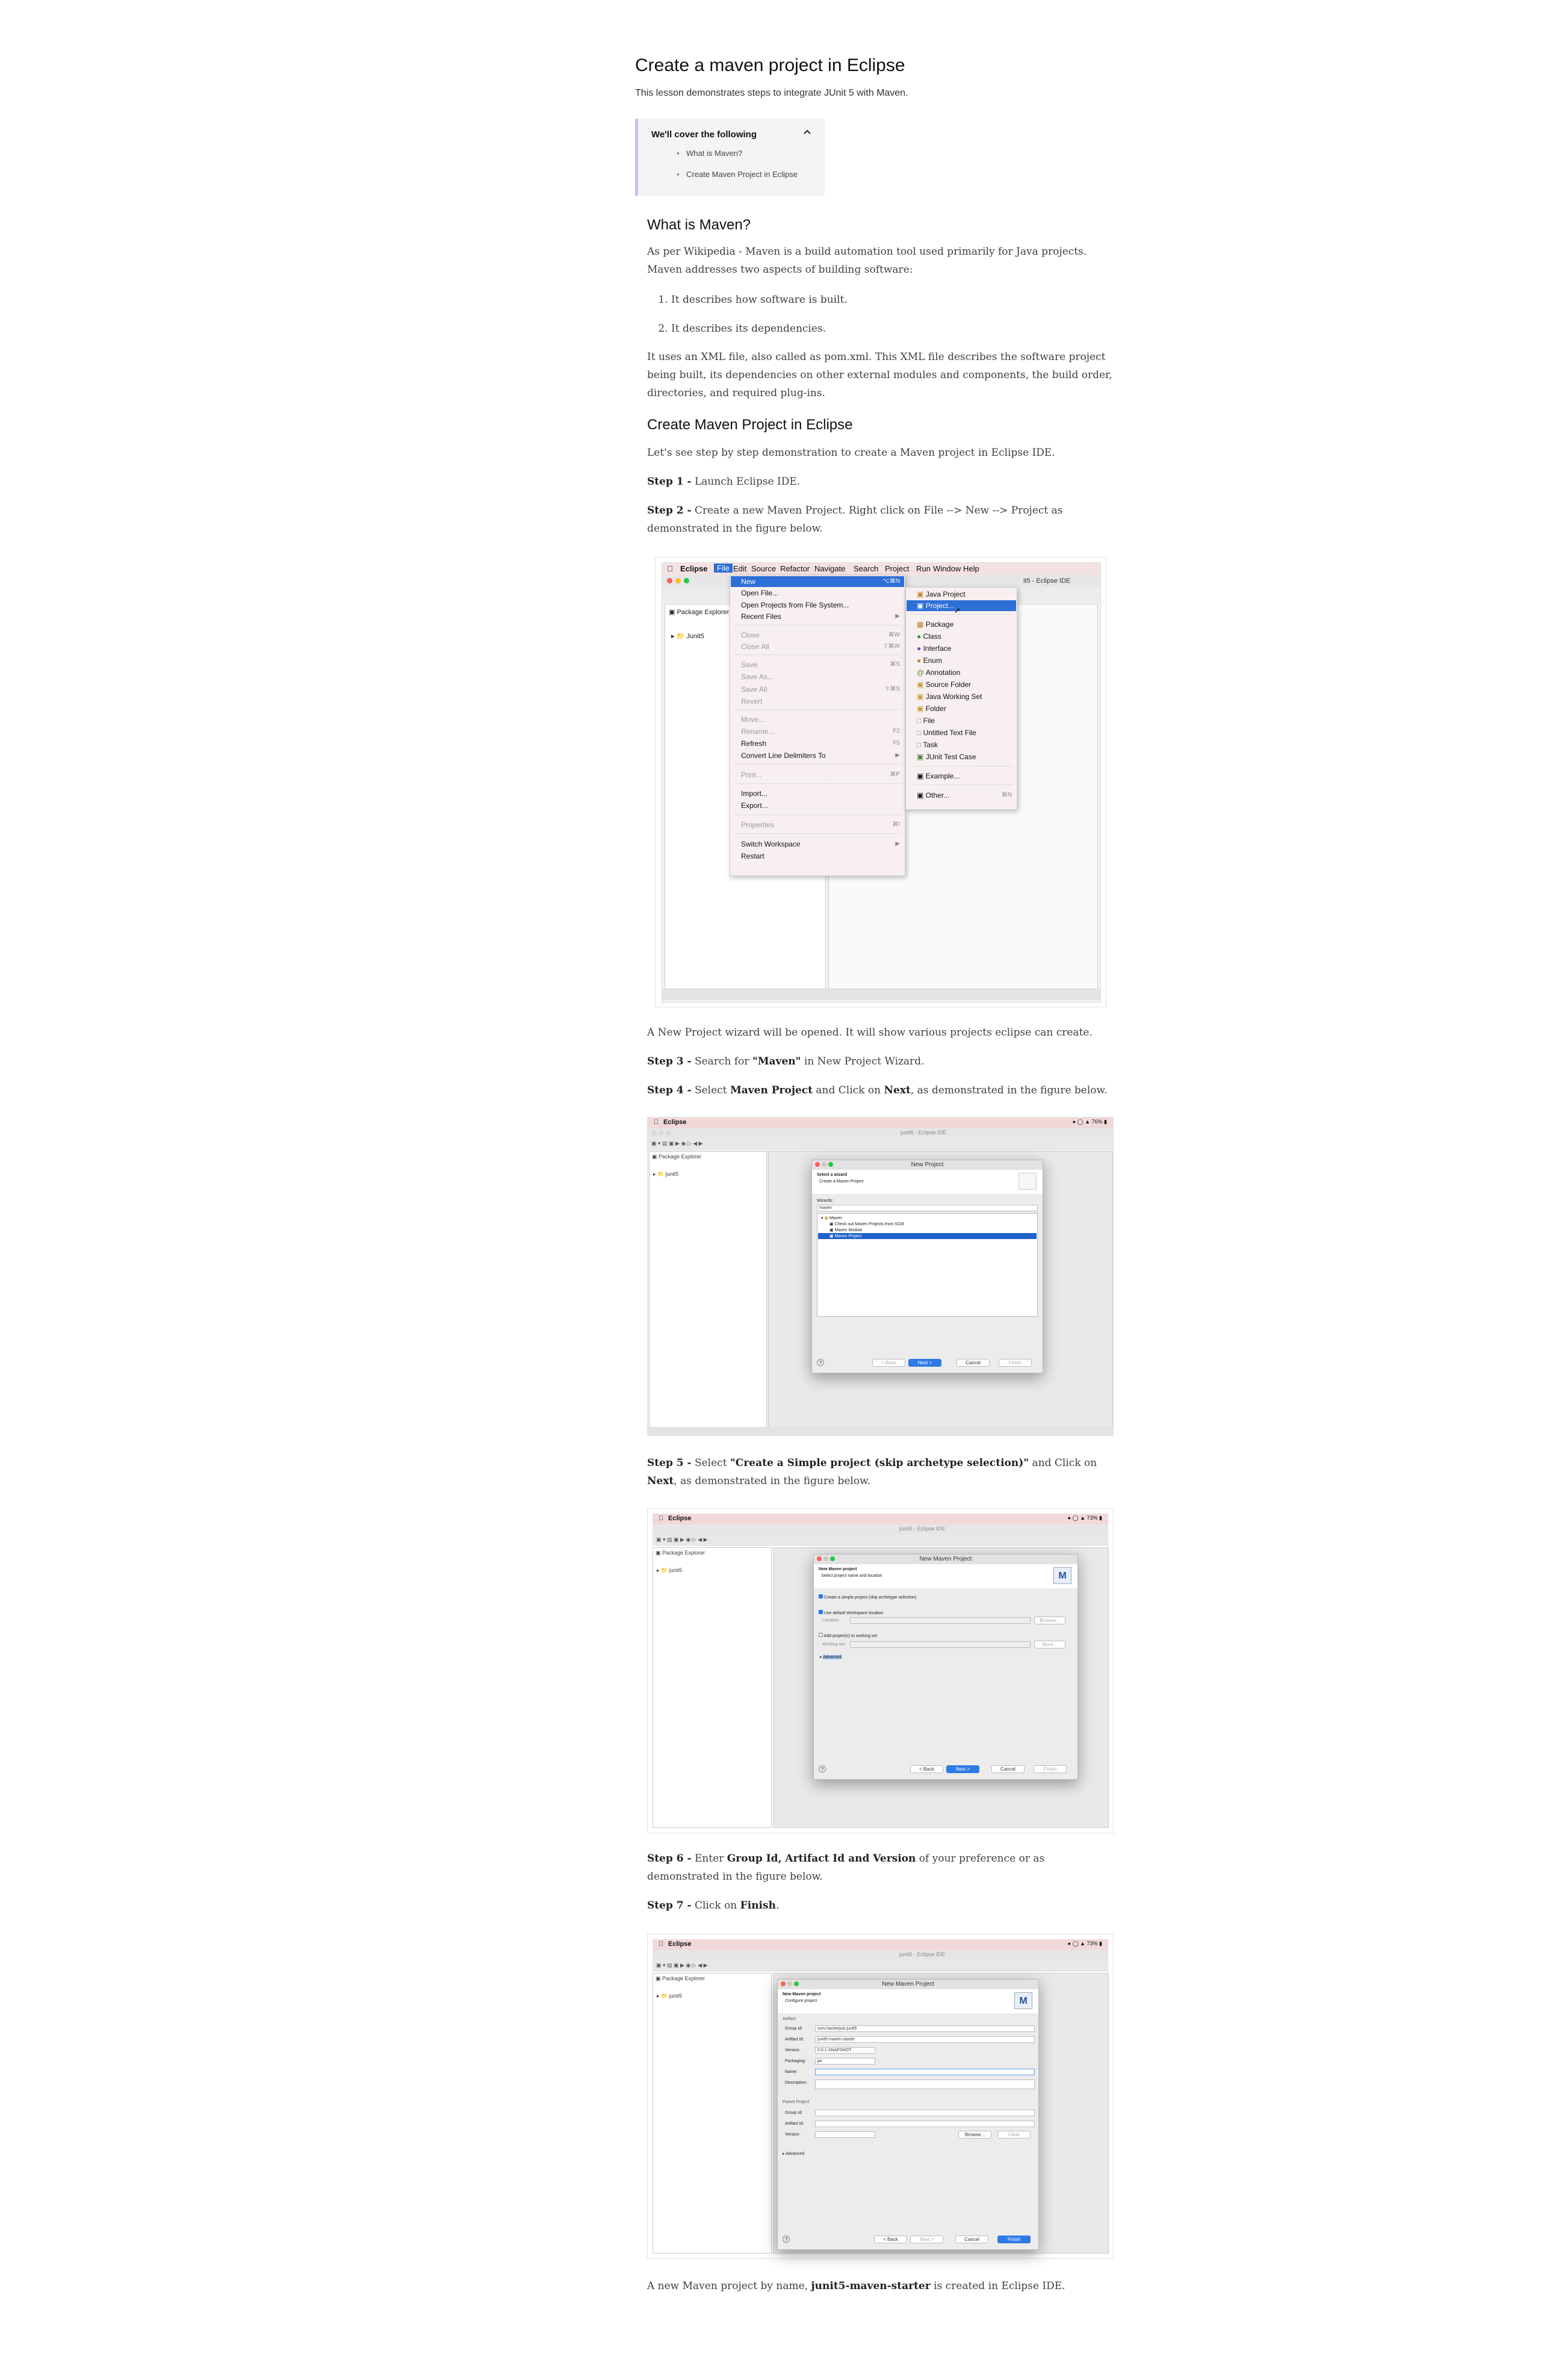  What do you see at coordinates (929, 636) in the screenshot?
I see `menu-item-class: ● Class` at bounding box center [929, 636].